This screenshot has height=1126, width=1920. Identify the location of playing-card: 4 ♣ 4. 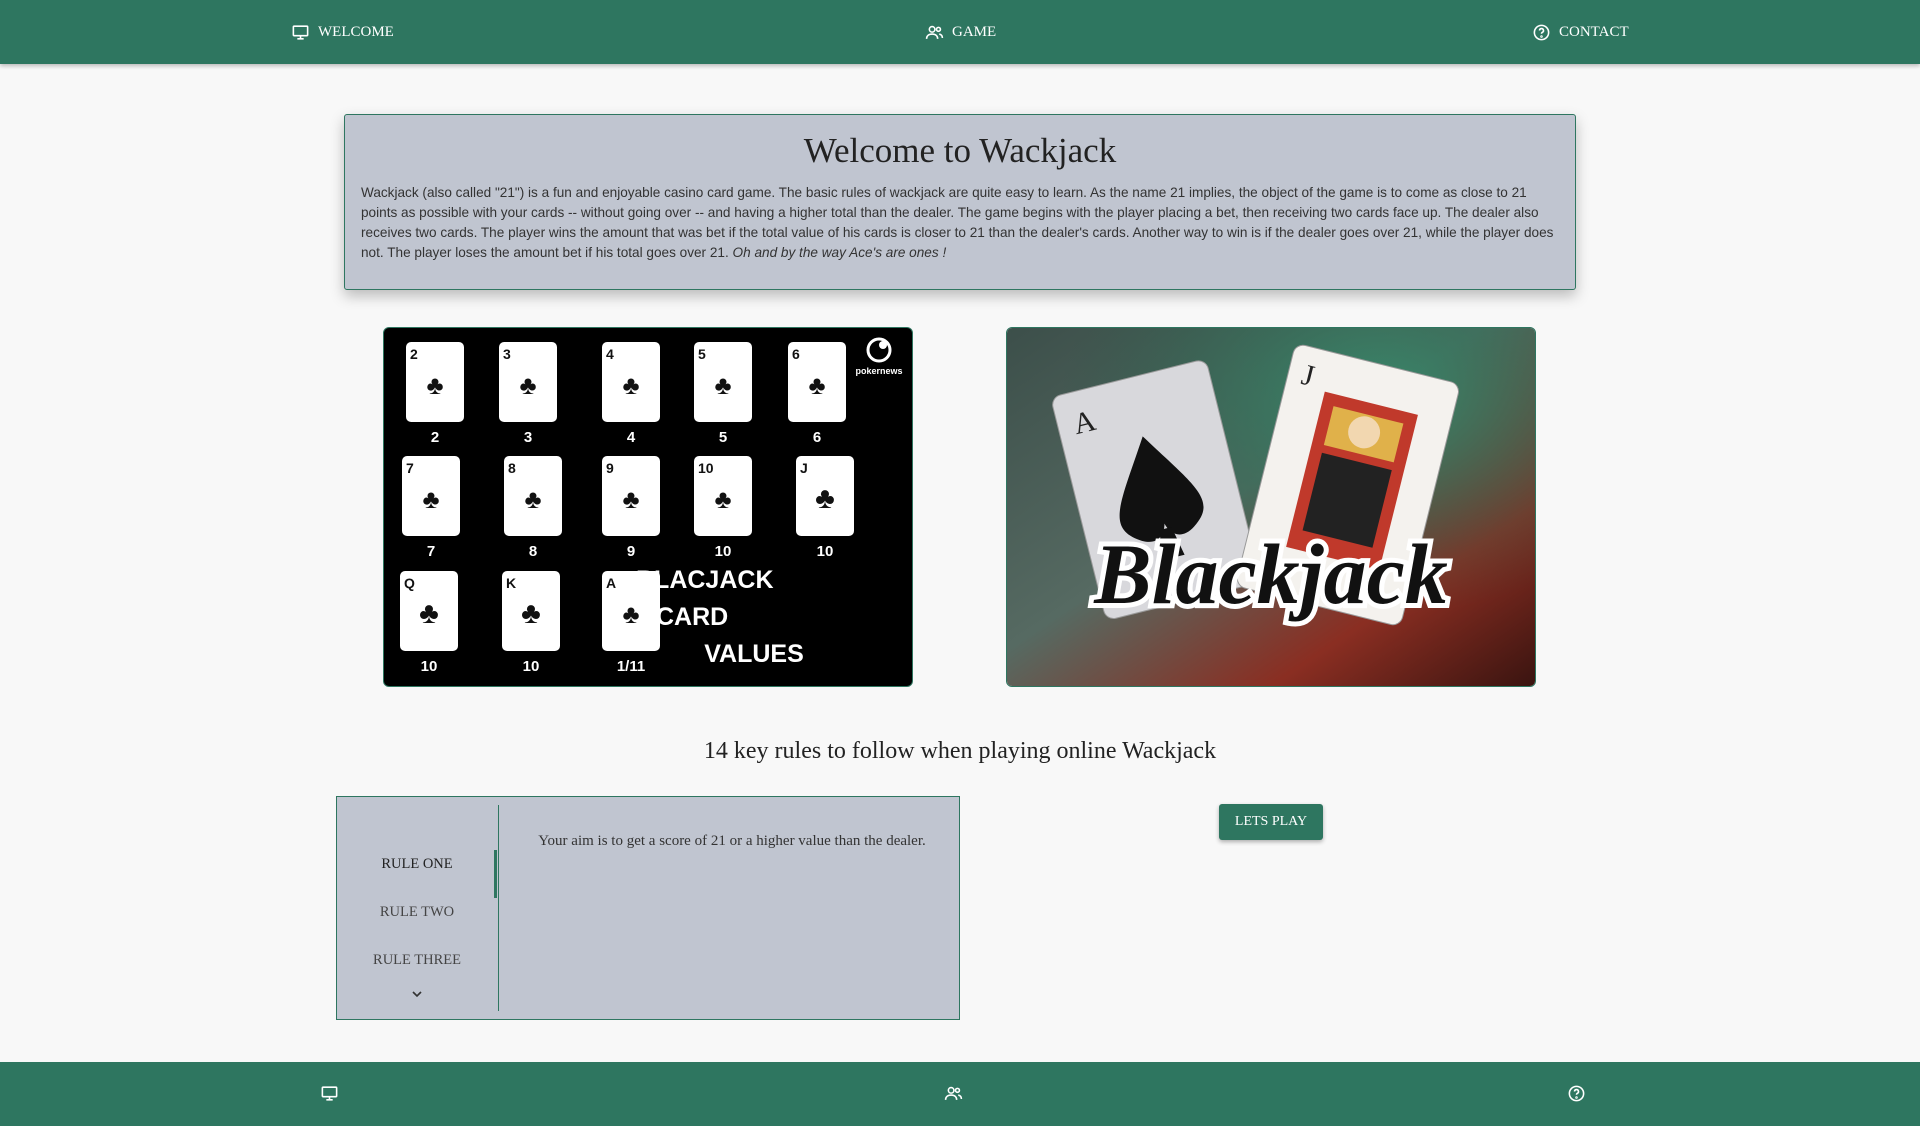
(631, 394).